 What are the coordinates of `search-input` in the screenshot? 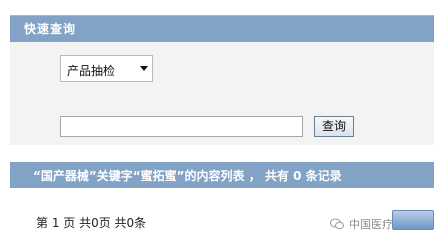 It's located at (181, 126).